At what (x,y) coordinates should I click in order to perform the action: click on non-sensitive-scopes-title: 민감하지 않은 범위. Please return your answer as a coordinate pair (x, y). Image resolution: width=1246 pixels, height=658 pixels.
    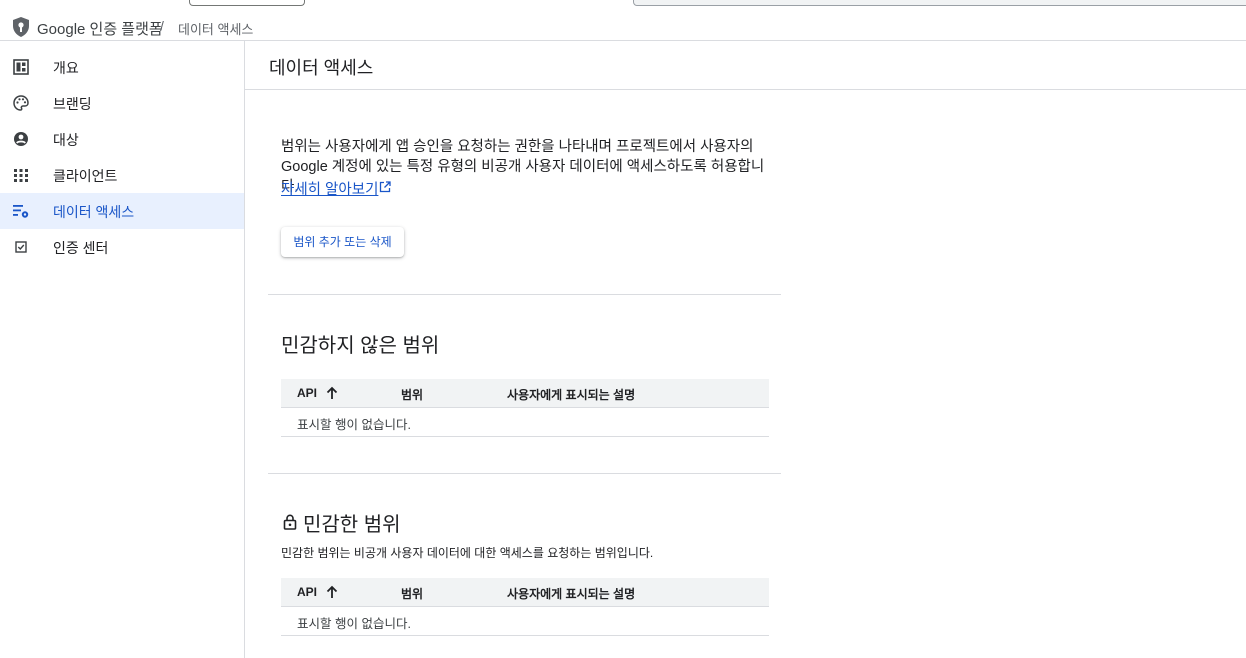
    Looking at the image, I should click on (360, 346).